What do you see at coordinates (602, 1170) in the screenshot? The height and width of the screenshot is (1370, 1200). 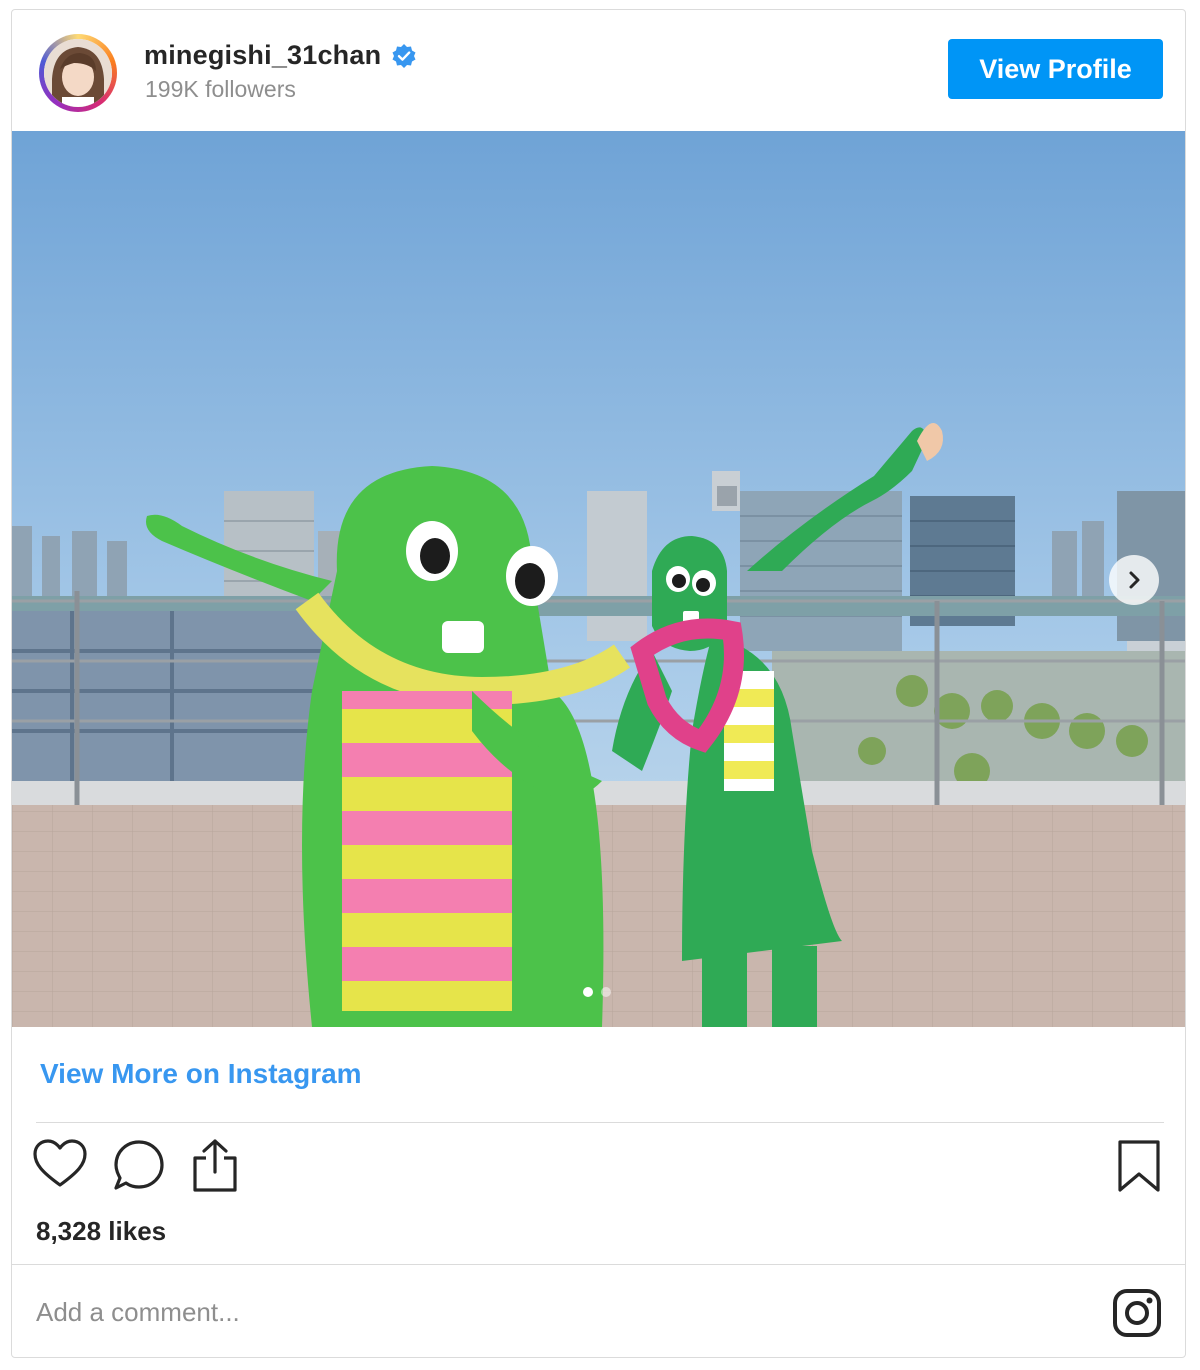 I see `action-bar` at bounding box center [602, 1170].